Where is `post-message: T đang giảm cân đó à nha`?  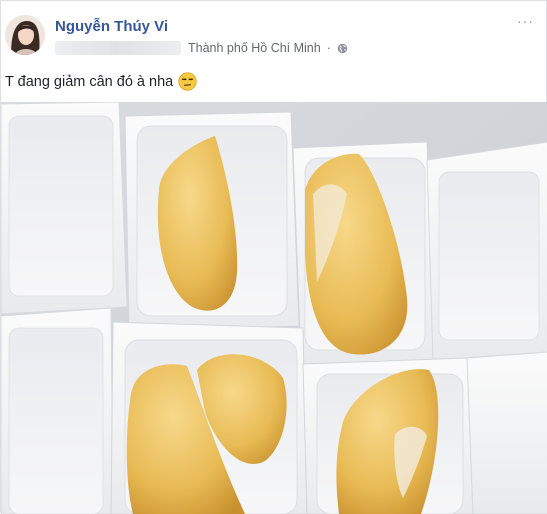 post-message: T đang giảm cân đó à nha is located at coordinates (101, 81).